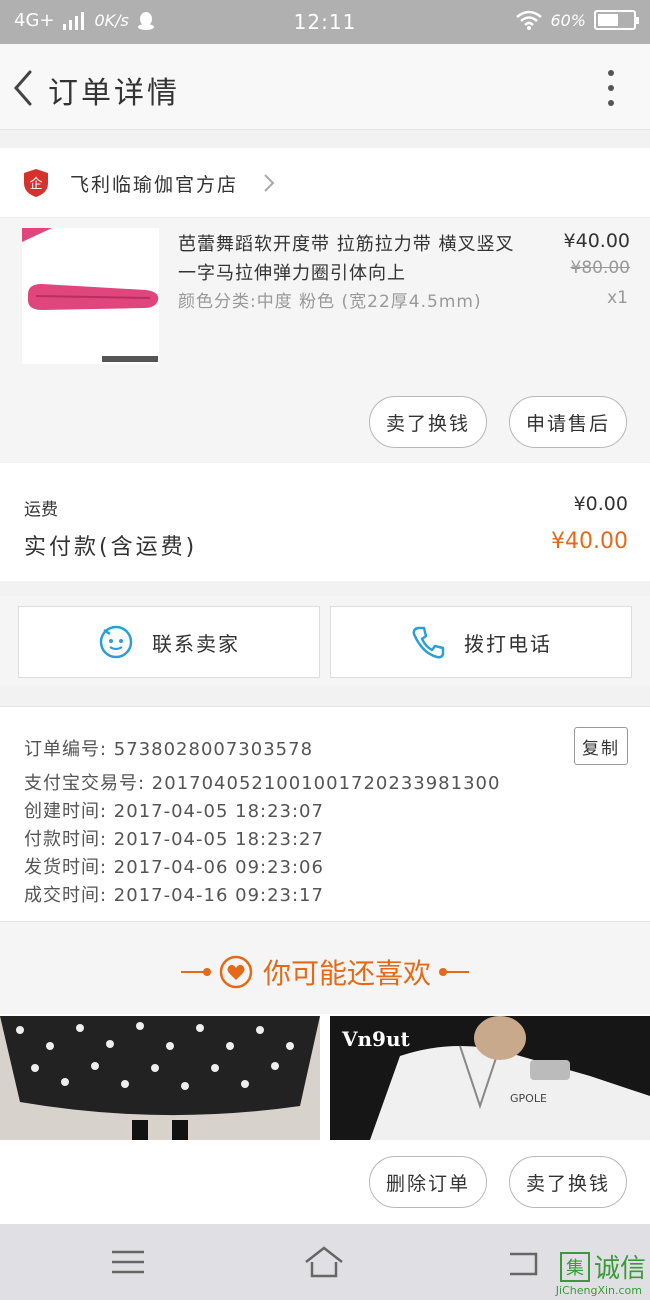 The height and width of the screenshot is (1300, 650). Describe the element at coordinates (154, 183) in the screenshot. I see `store-name: 飞利临瑜伽官方店` at that location.